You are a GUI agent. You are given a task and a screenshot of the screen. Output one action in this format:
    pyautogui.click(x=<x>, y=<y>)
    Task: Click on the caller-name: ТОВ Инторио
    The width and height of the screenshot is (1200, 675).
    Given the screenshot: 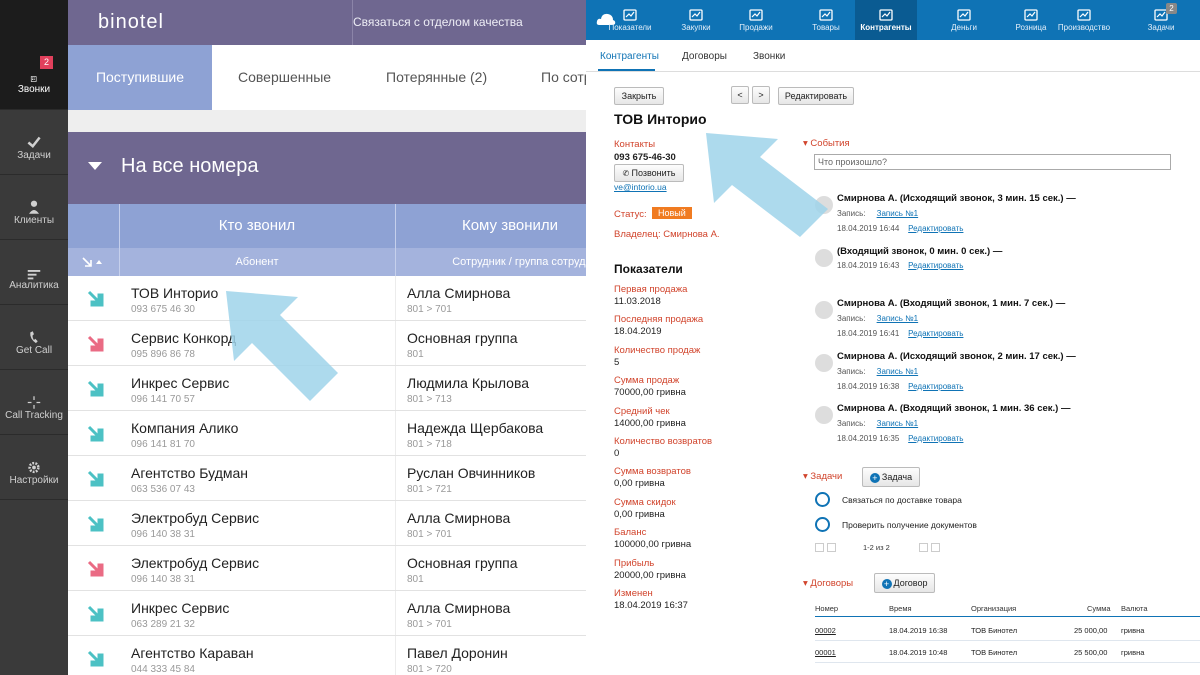 What is the action you would take?
    pyautogui.click(x=175, y=293)
    